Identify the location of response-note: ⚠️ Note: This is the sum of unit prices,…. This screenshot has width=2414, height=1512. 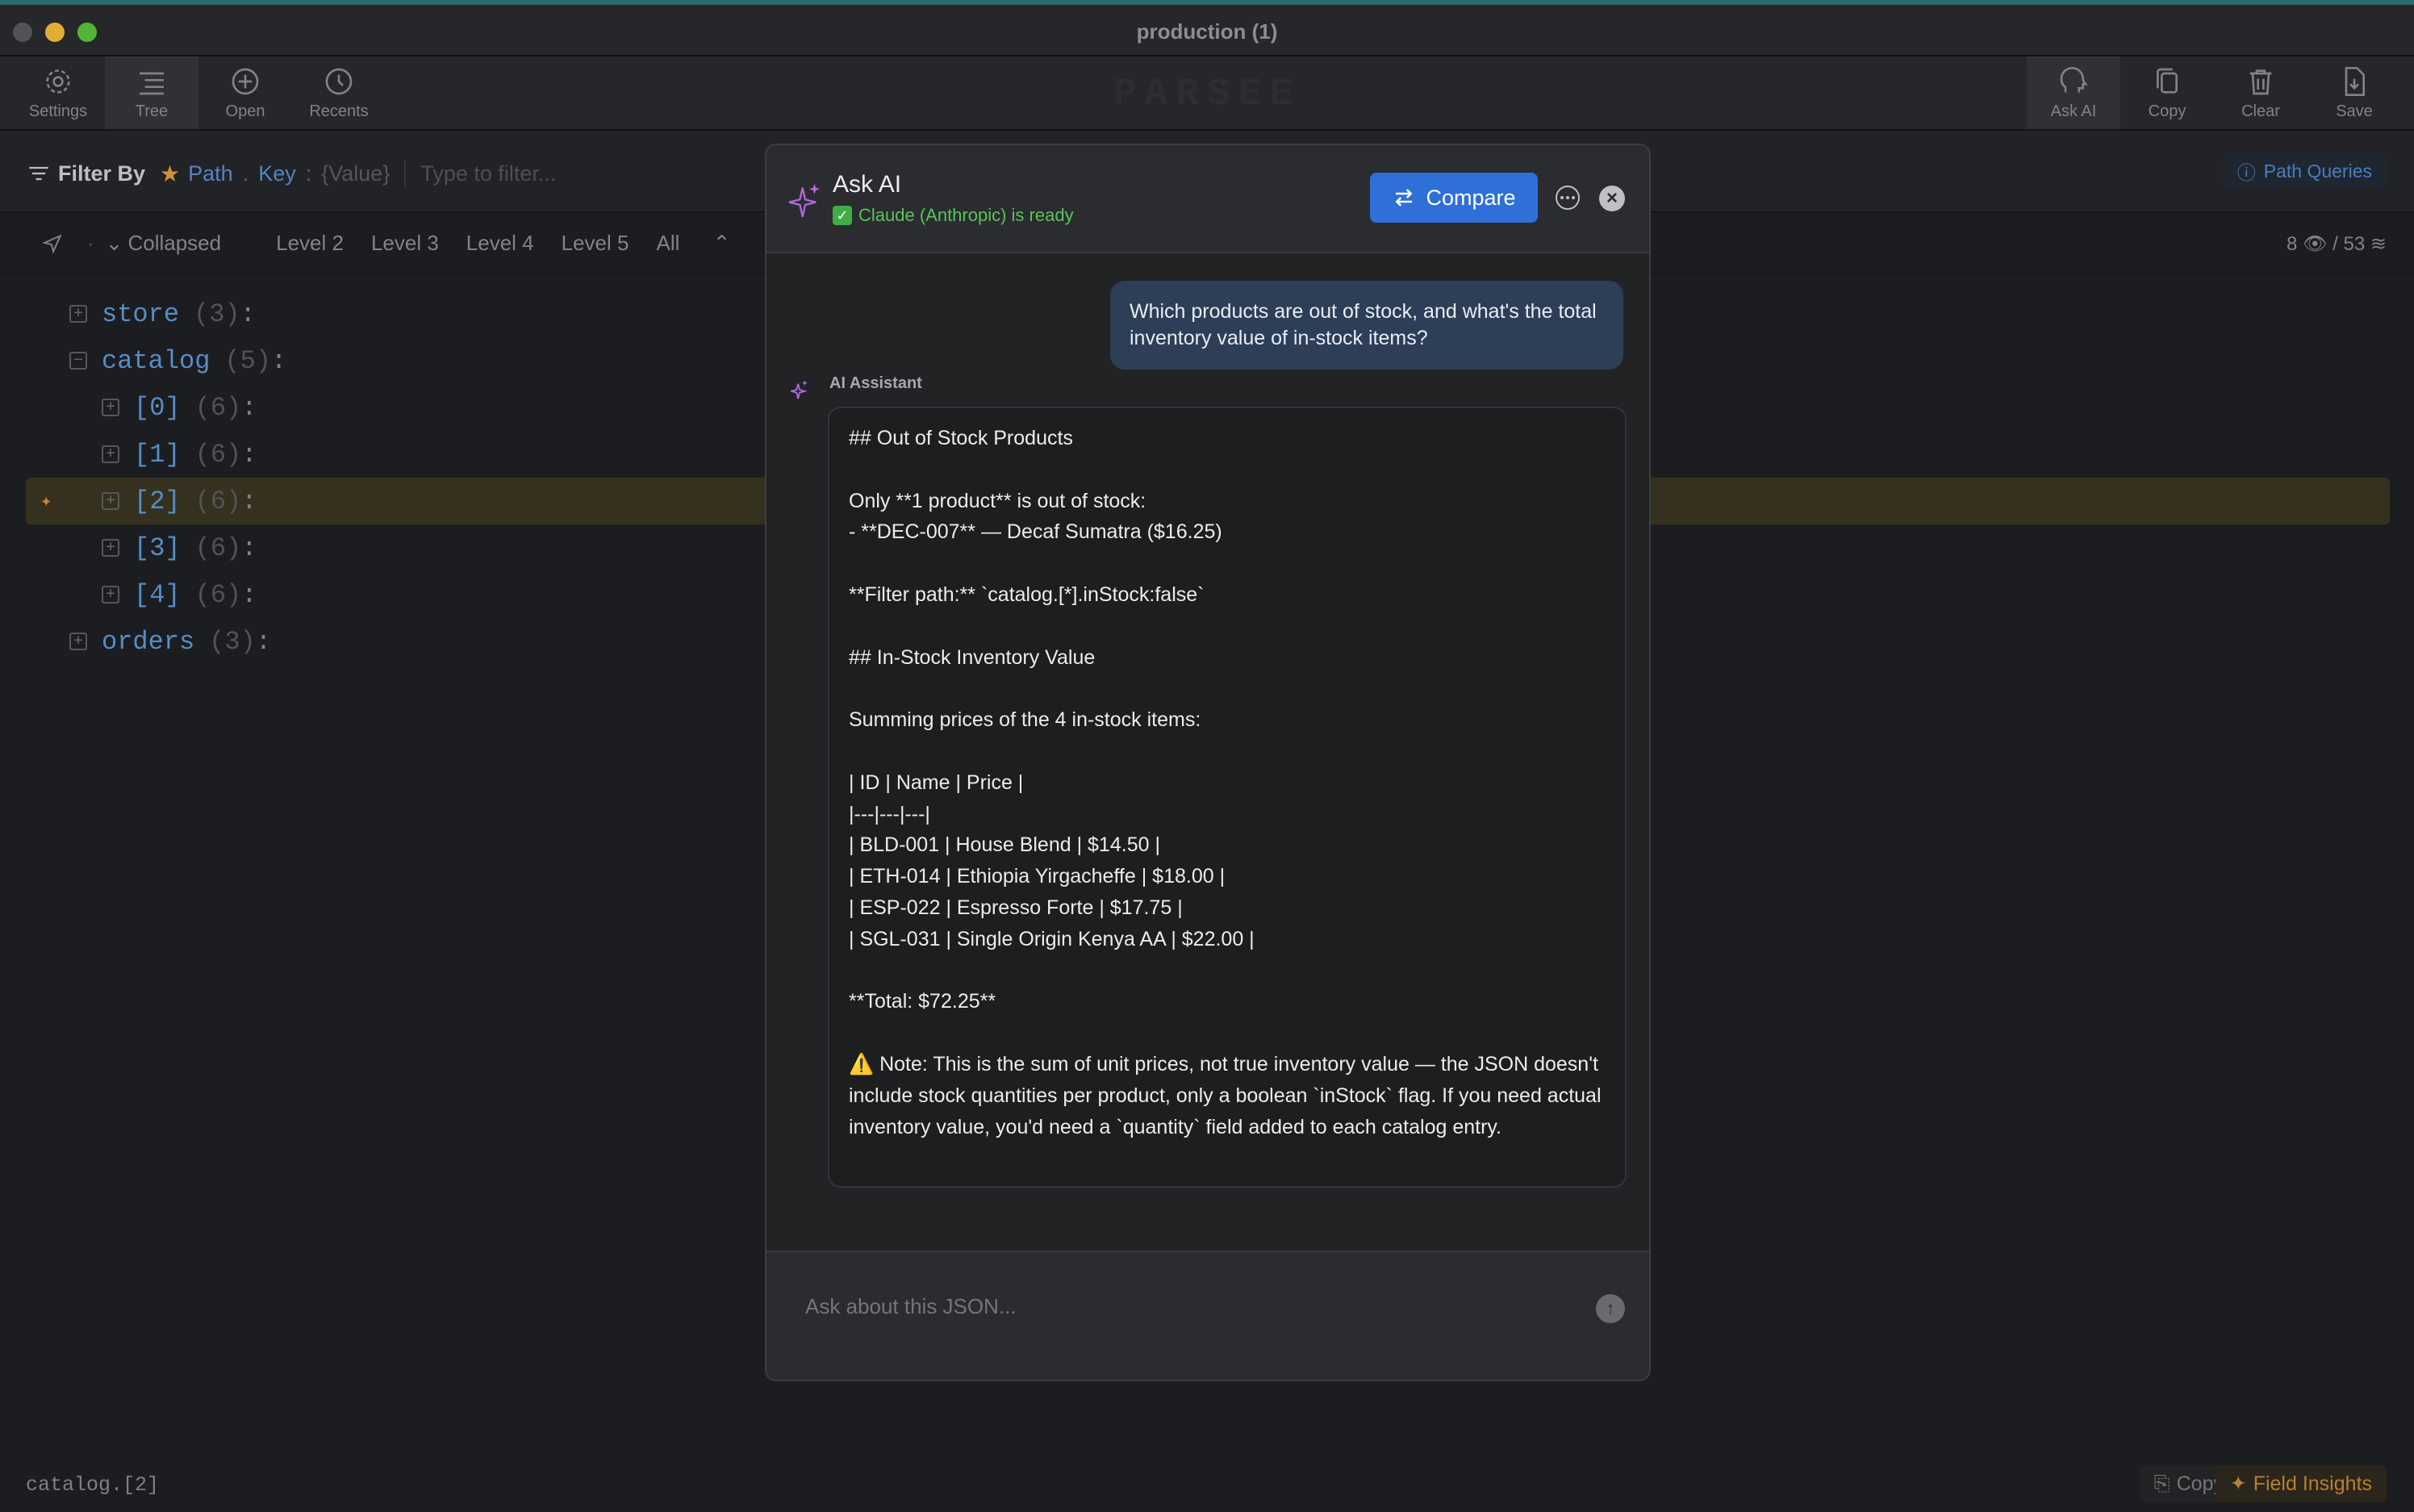
(1225, 1095).